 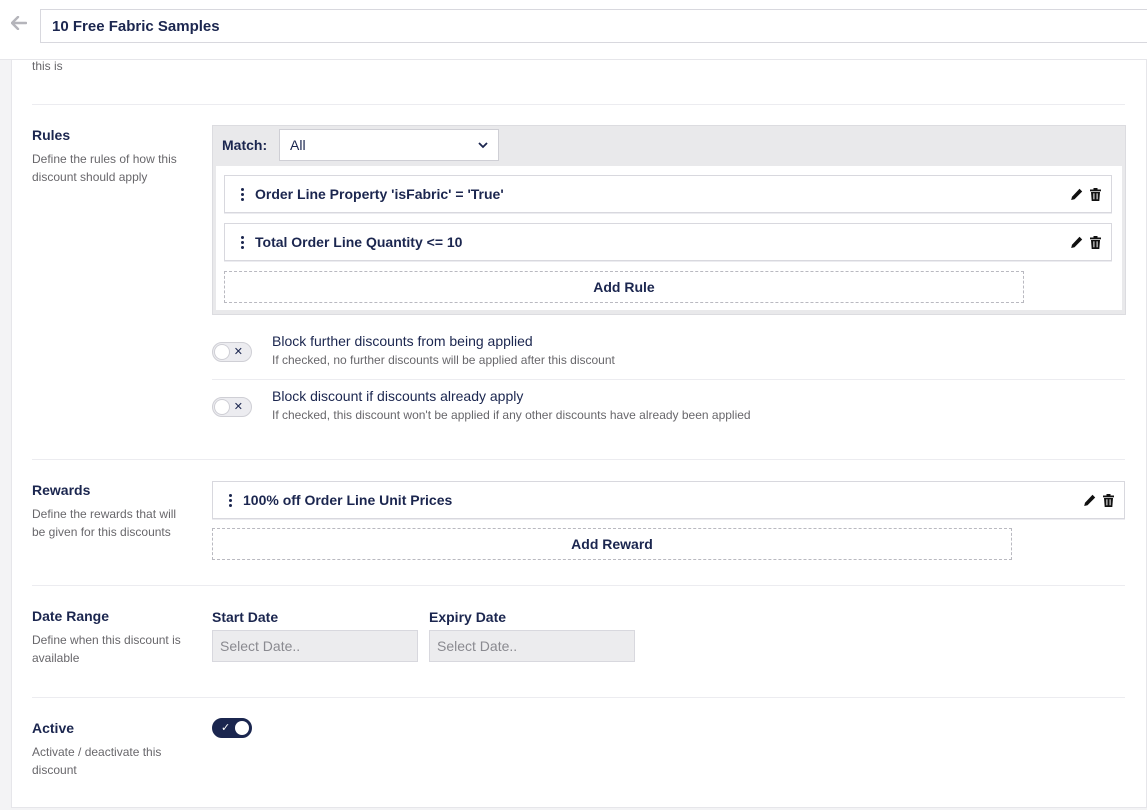 What do you see at coordinates (51, 135) in the screenshot?
I see `rules-label: Rules` at bounding box center [51, 135].